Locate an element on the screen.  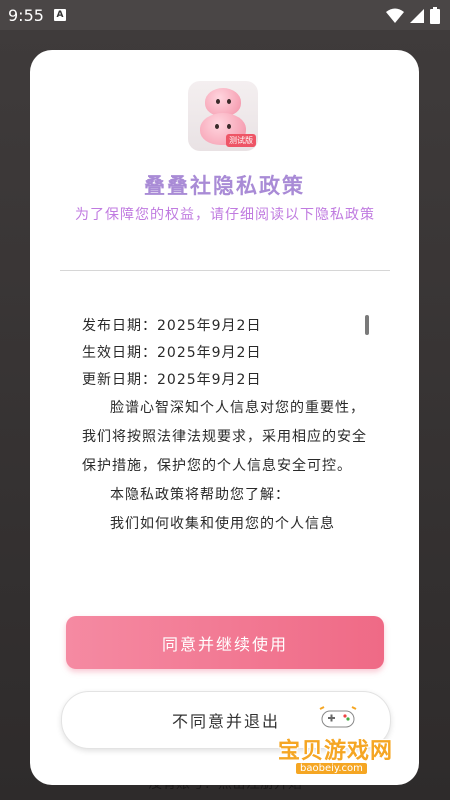
gamepad-icon is located at coordinates (338, 717).